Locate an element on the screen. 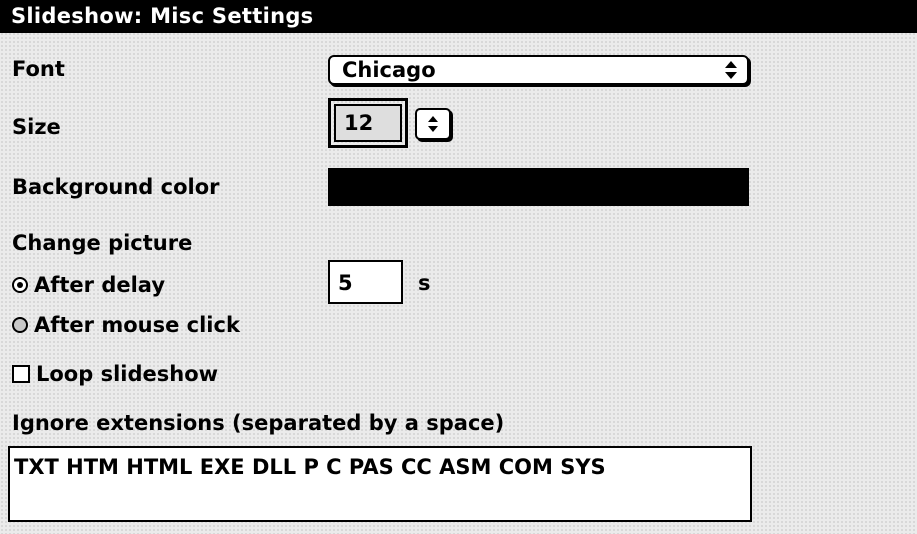 The height and width of the screenshot is (534, 917). ignore-extensions-label: Ignore extensions (separated by a space) is located at coordinates (258, 423).